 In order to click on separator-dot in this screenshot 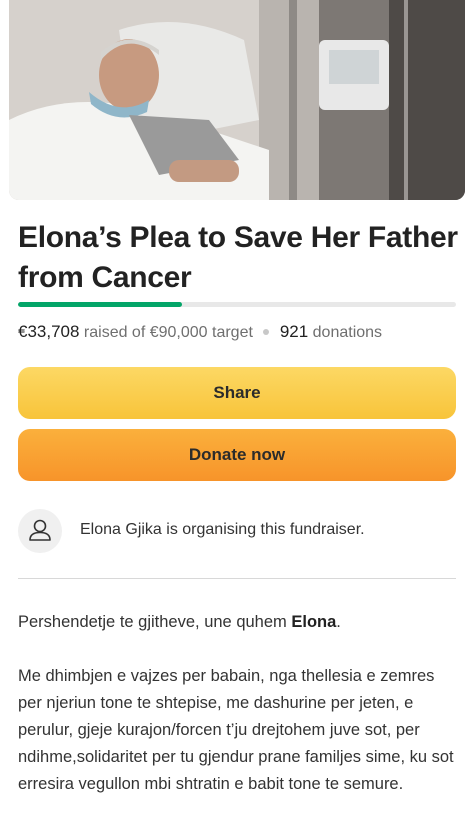, I will do `click(266, 331)`.